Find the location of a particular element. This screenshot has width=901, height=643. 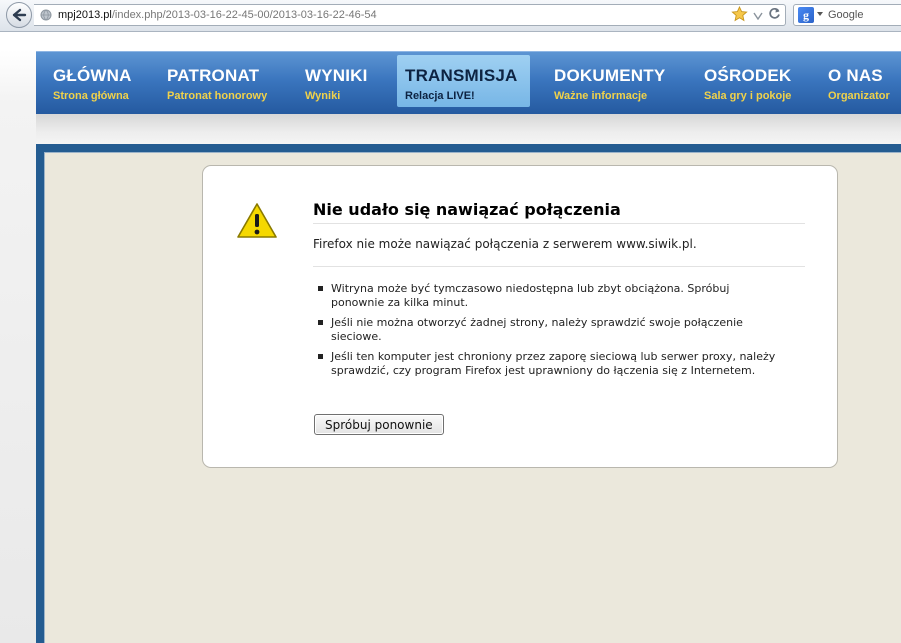

search-placeholder: Google is located at coordinates (846, 15).